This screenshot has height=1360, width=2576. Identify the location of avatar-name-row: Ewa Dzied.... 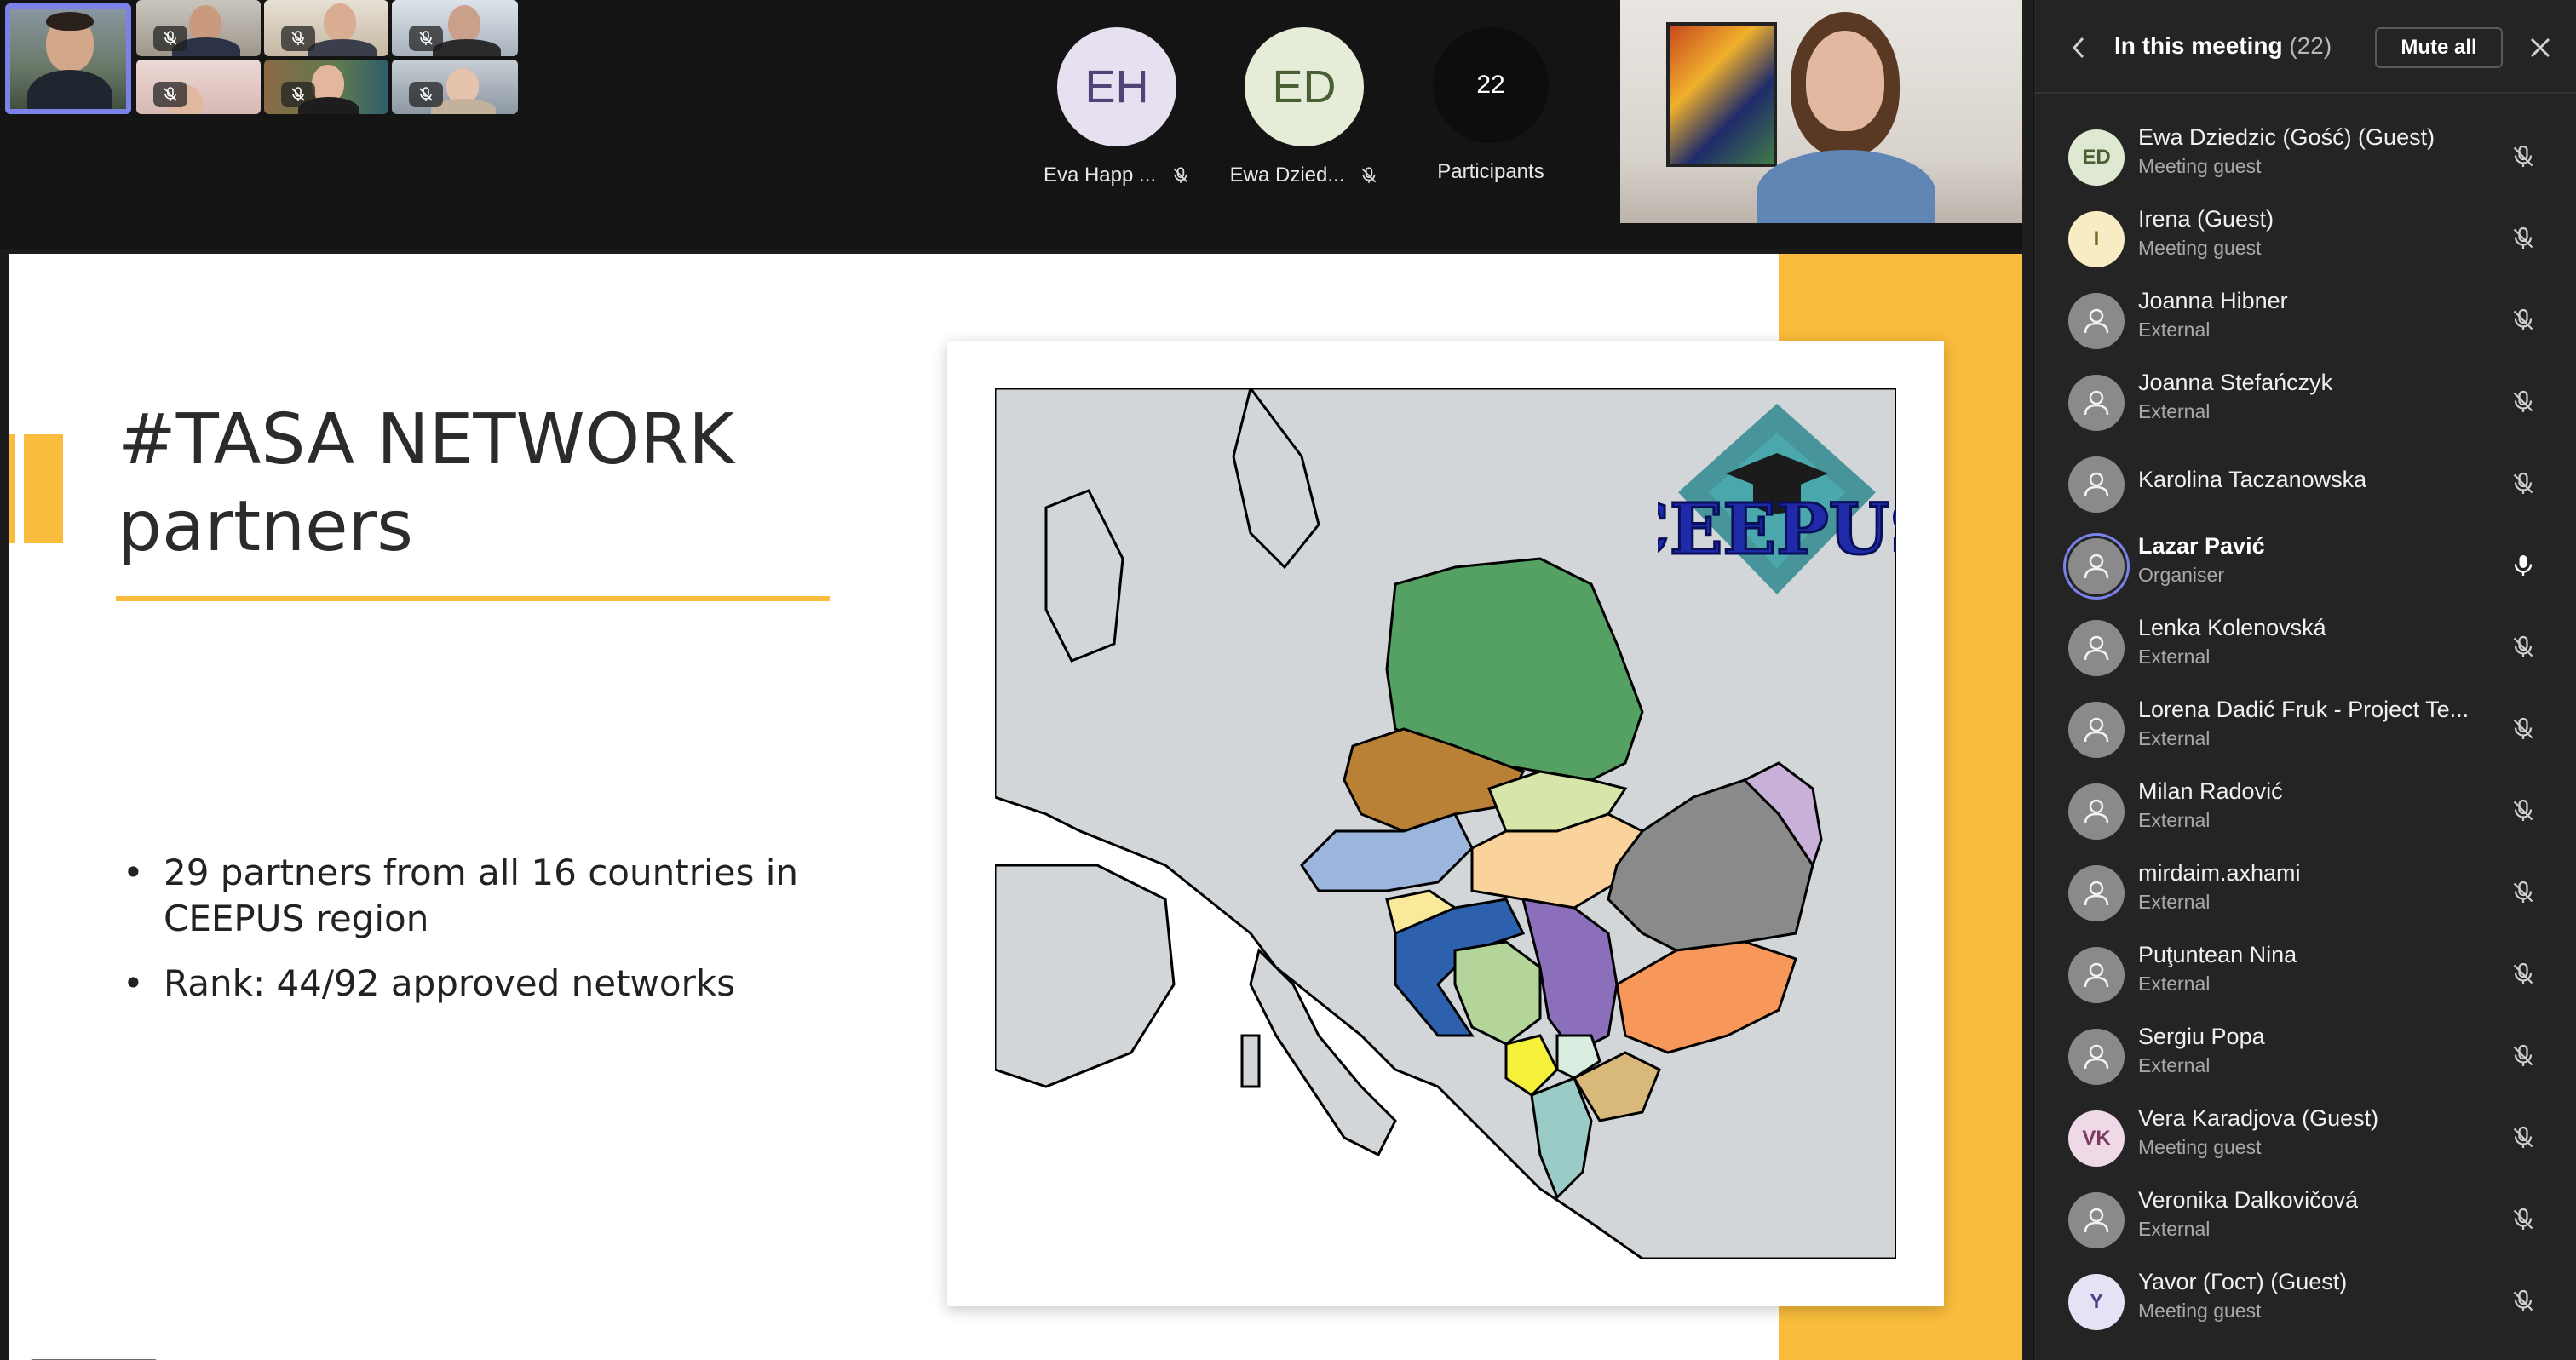
(1305, 175).